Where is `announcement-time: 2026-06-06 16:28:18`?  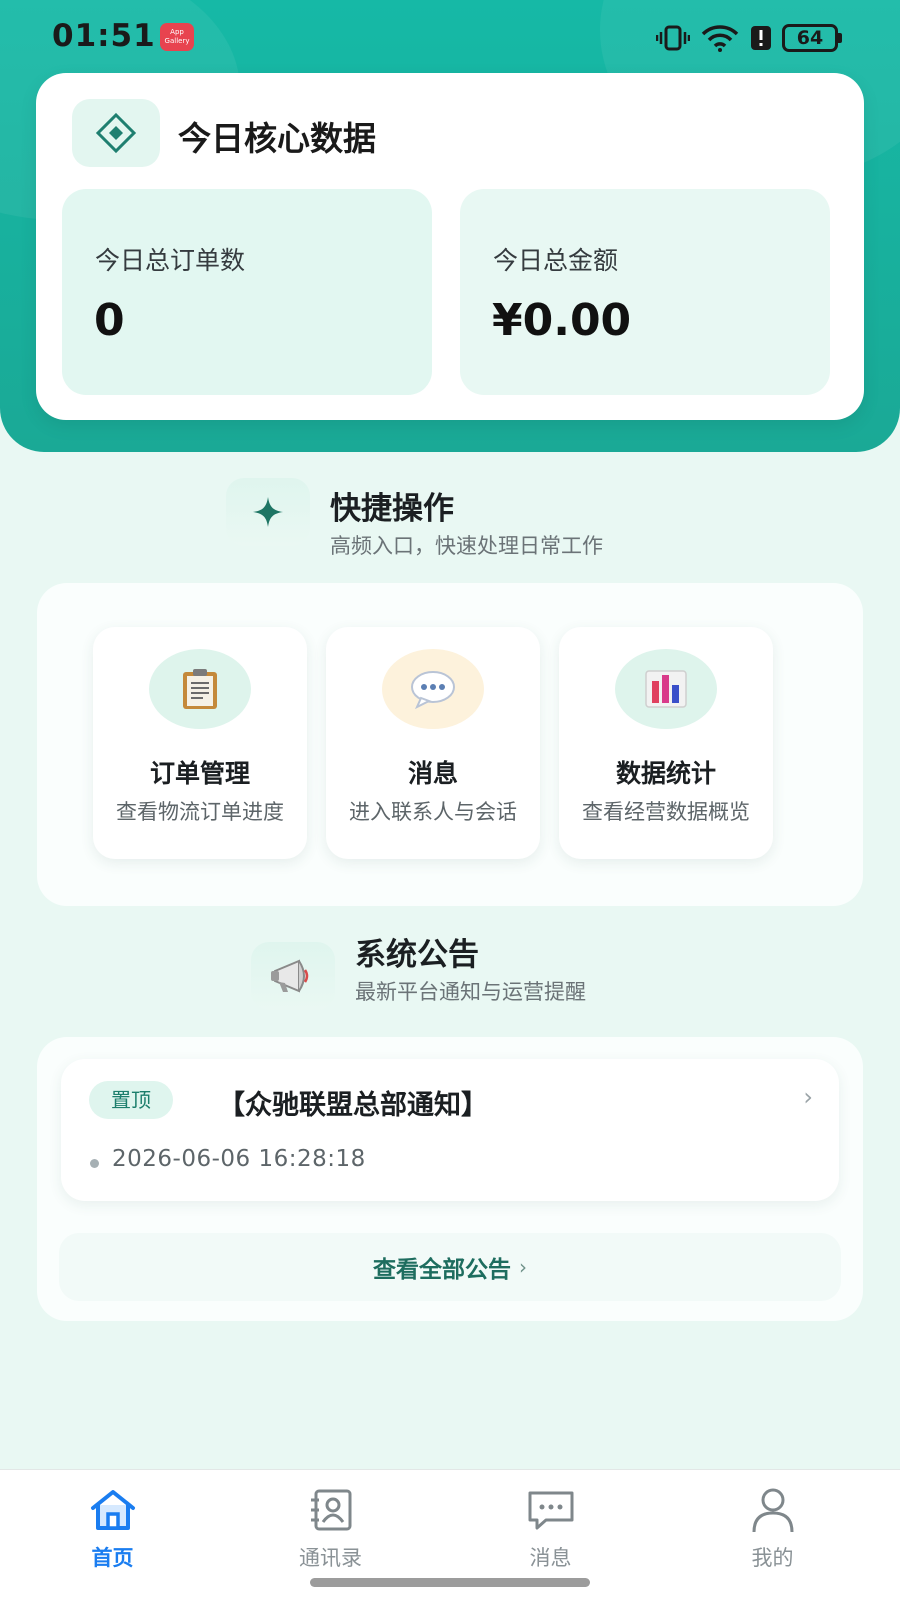
announcement-time: 2026-06-06 16:28:18 is located at coordinates (239, 1159).